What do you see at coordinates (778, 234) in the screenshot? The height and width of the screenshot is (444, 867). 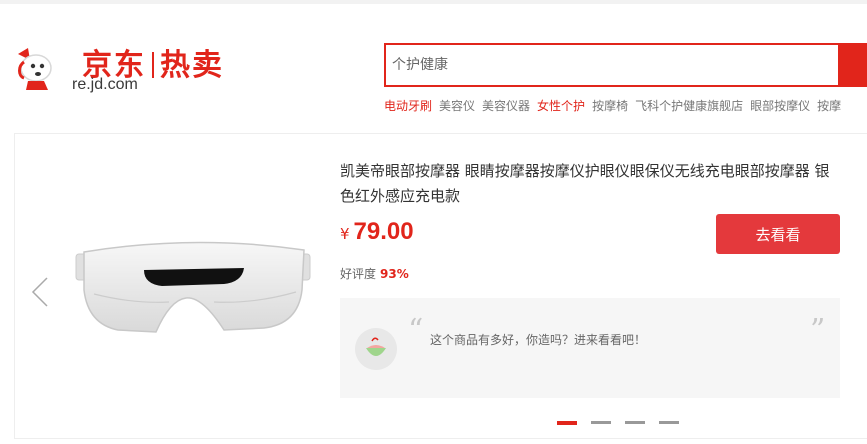 I see `view-product-button: 去看看` at bounding box center [778, 234].